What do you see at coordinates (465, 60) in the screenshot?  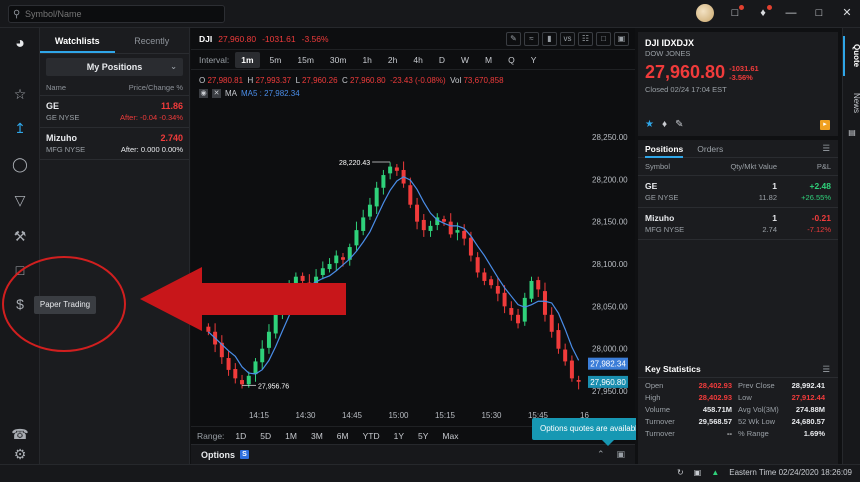 I see `interval-w: W` at bounding box center [465, 60].